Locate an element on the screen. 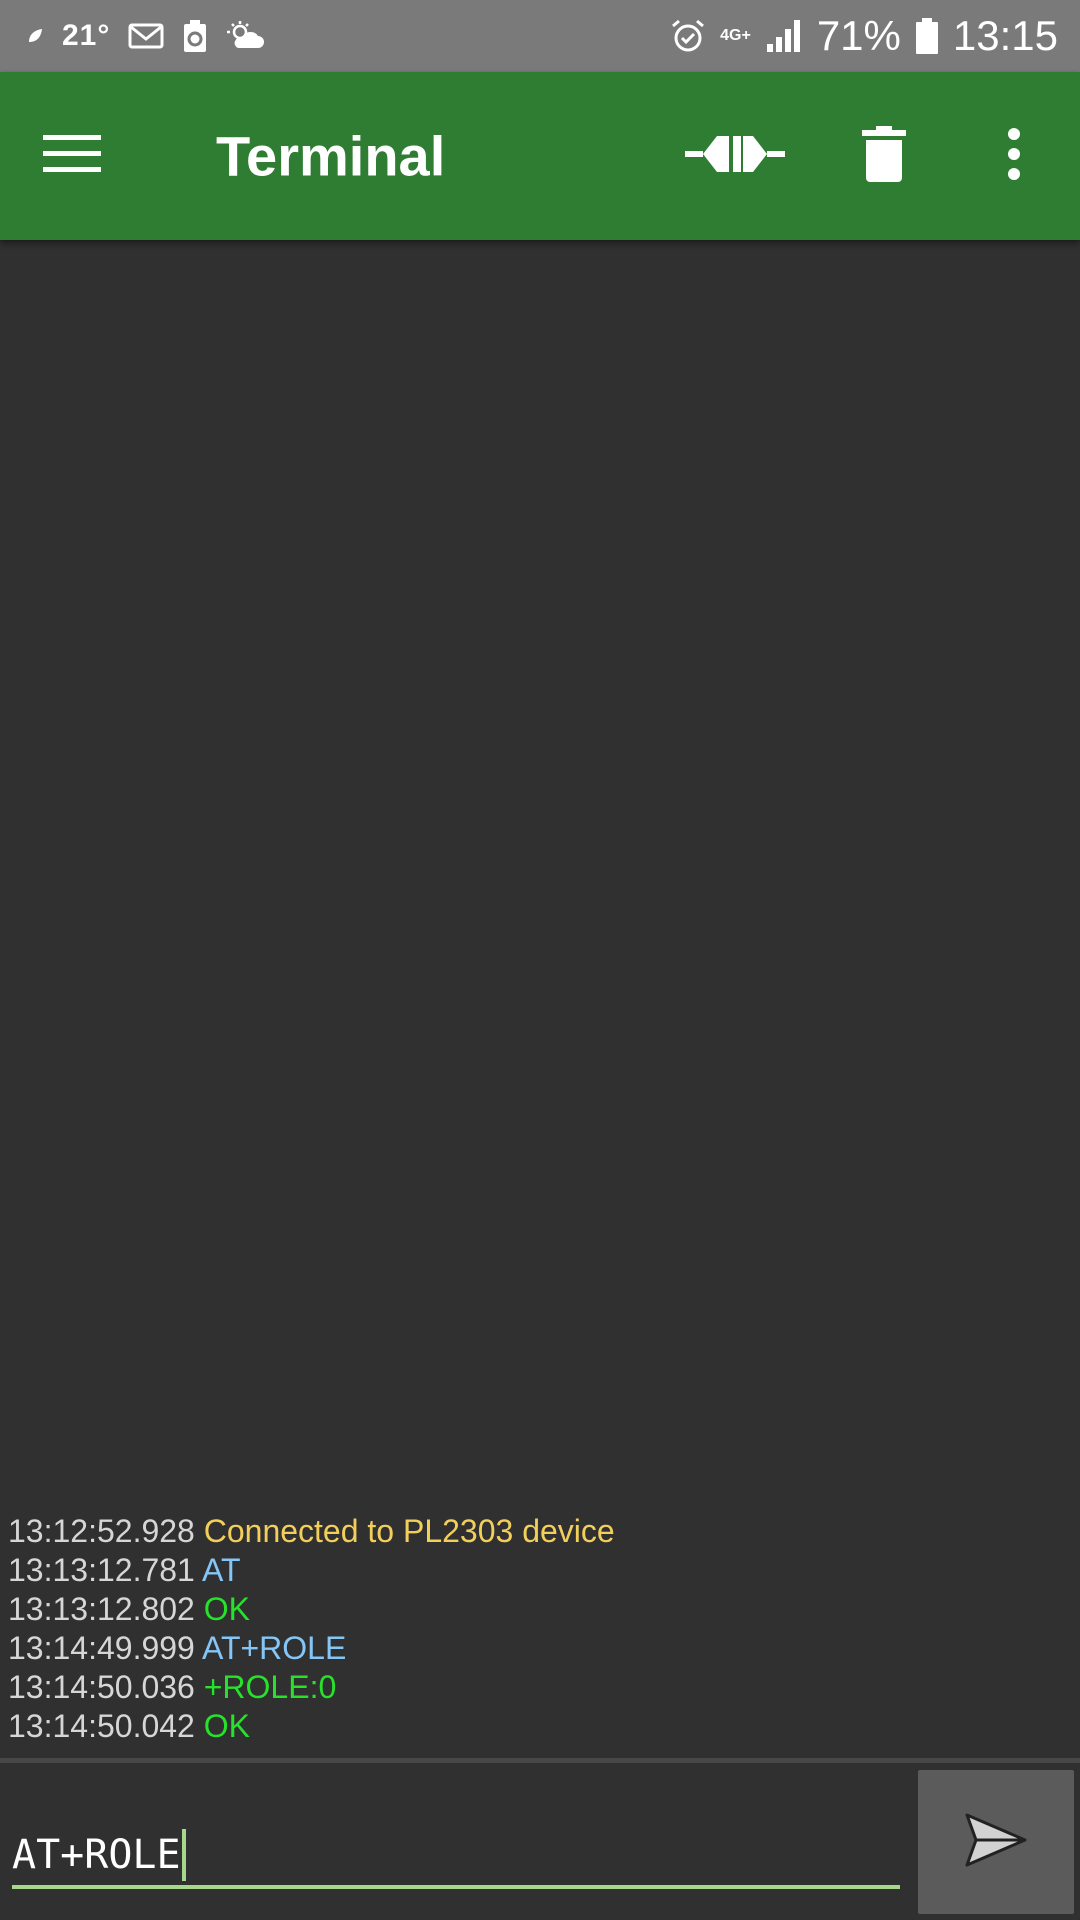  line-timestamp: 13:13:12.781 is located at coordinates (101, 1570).